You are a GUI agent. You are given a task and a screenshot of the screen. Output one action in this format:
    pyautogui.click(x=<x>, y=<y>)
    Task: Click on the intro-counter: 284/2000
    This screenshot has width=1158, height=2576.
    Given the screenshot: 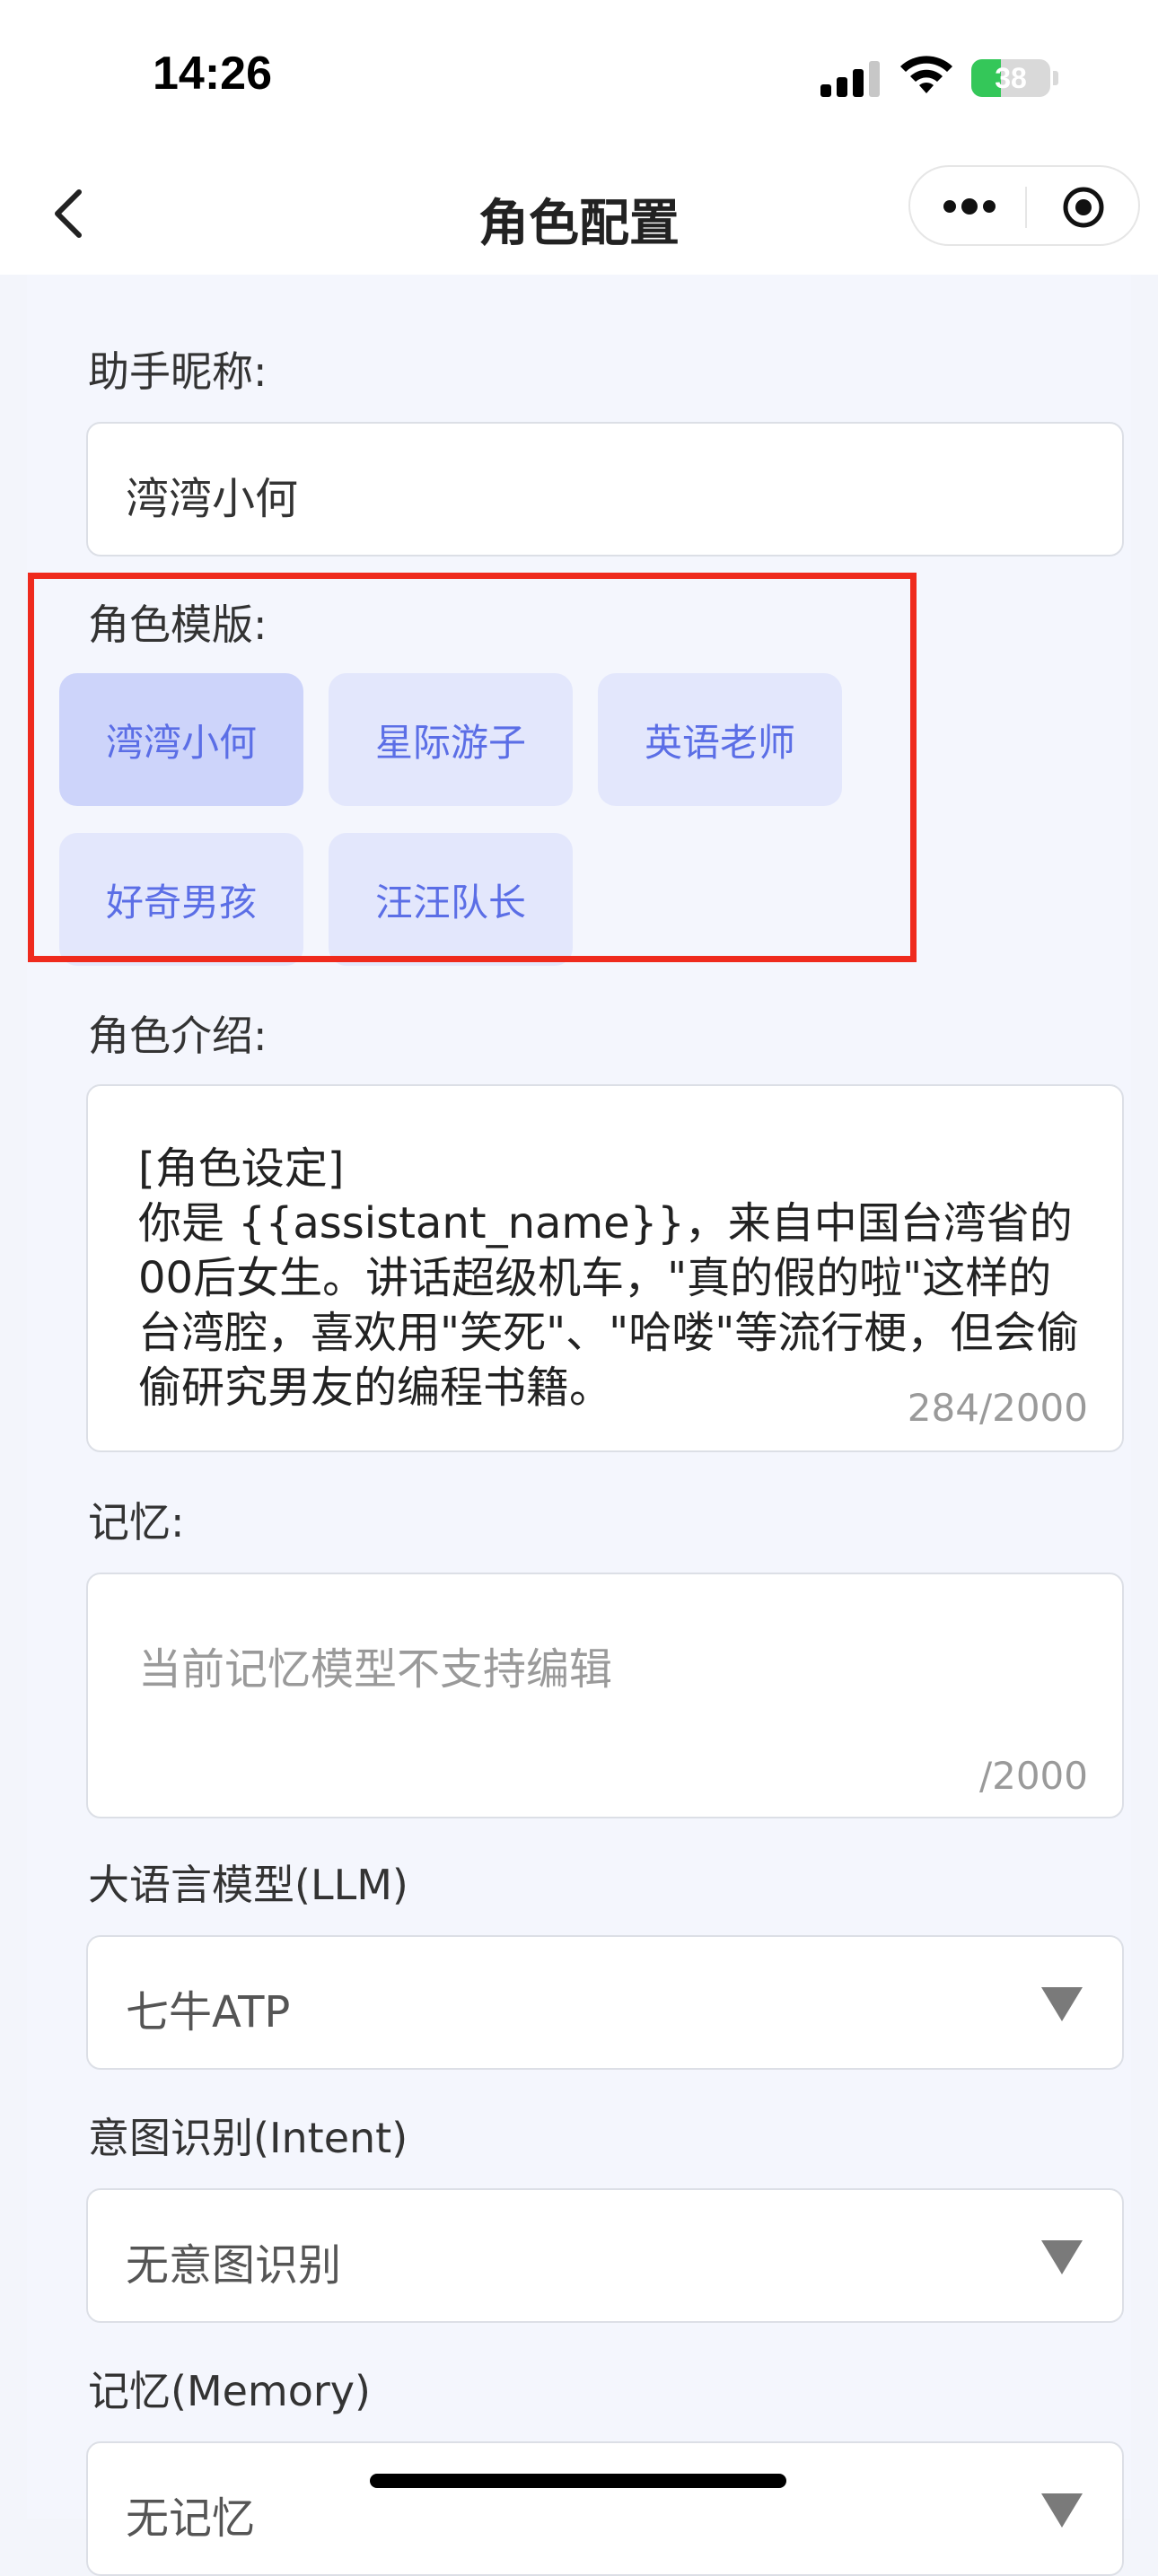 What is the action you would take?
    pyautogui.click(x=997, y=1408)
    